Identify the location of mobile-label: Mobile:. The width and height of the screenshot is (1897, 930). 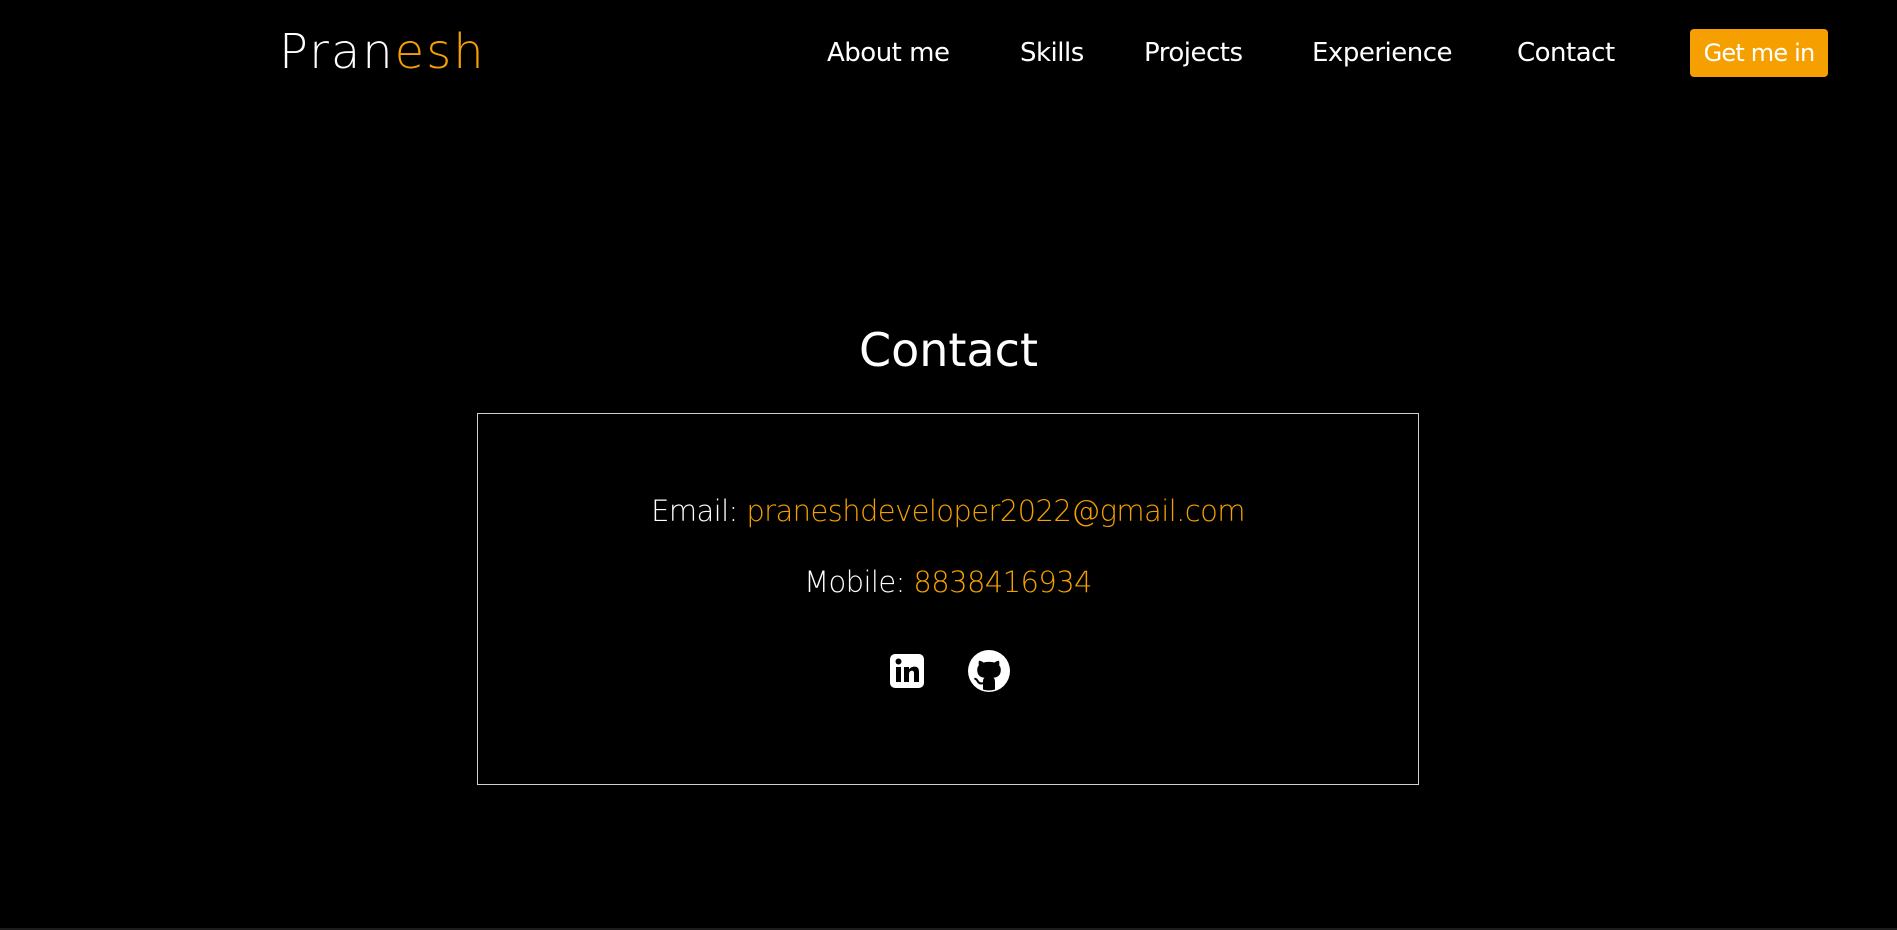
(854, 582).